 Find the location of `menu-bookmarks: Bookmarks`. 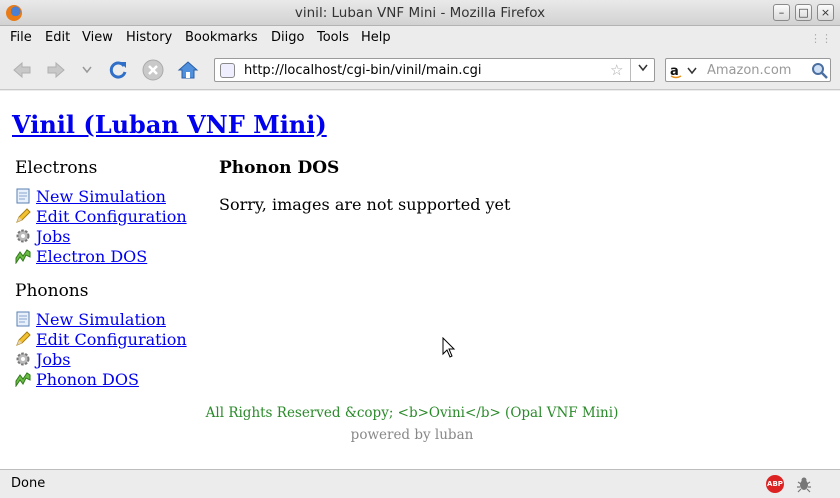

menu-bookmarks: Bookmarks is located at coordinates (221, 37).